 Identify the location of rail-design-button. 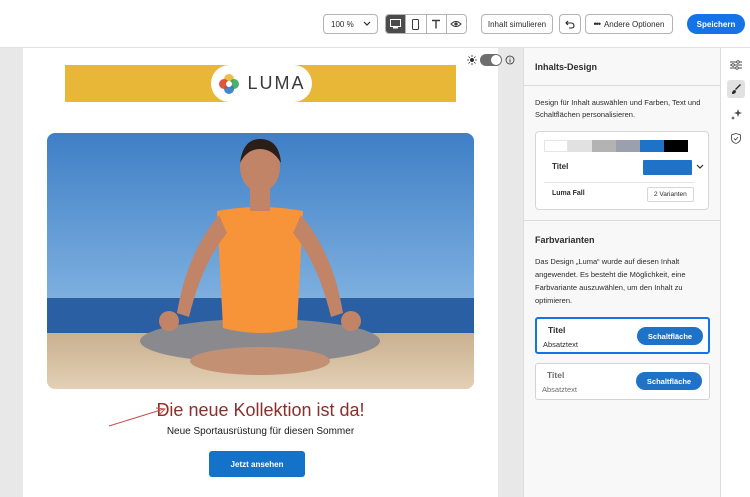
(736, 89).